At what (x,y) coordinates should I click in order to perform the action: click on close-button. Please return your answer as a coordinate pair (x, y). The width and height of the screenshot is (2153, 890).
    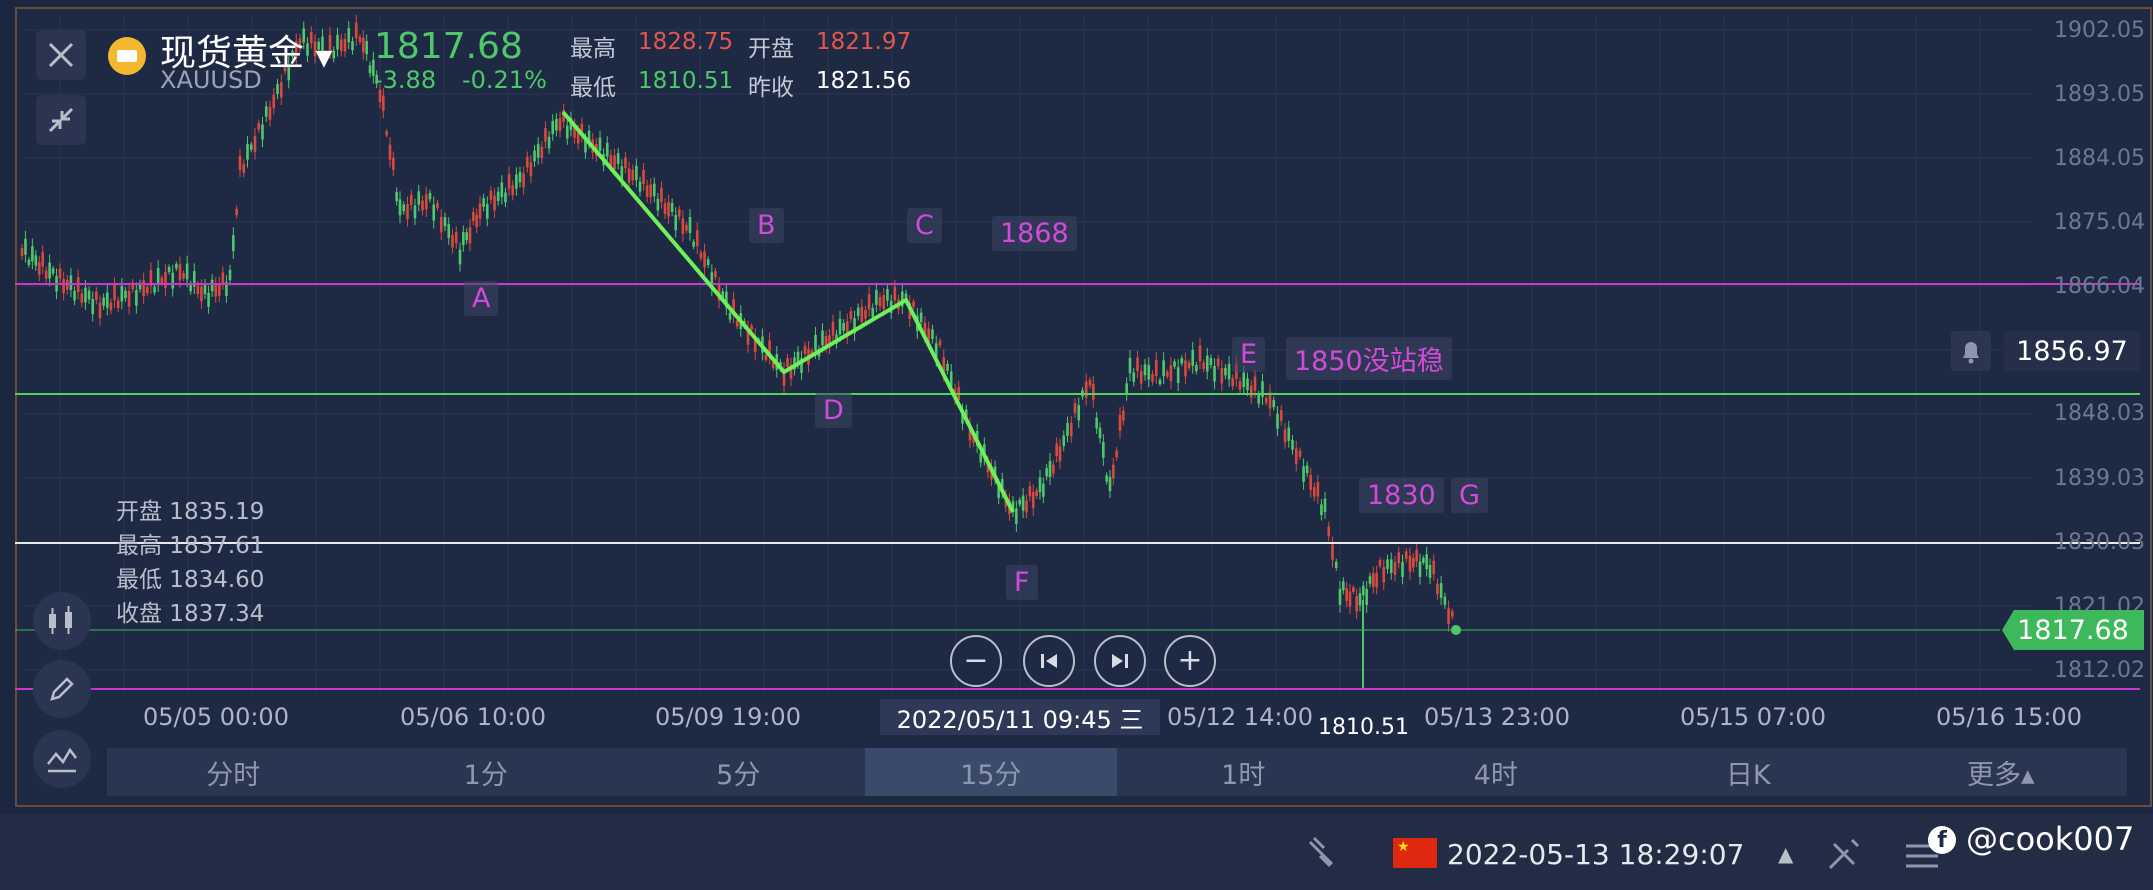
    Looking at the image, I should click on (61, 55).